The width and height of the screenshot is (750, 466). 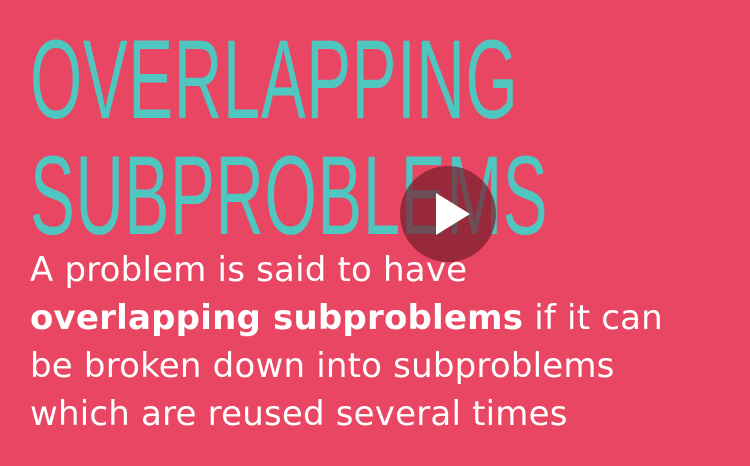 What do you see at coordinates (299, 414) in the screenshot?
I see `definition-line-4: which are reused several times` at bounding box center [299, 414].